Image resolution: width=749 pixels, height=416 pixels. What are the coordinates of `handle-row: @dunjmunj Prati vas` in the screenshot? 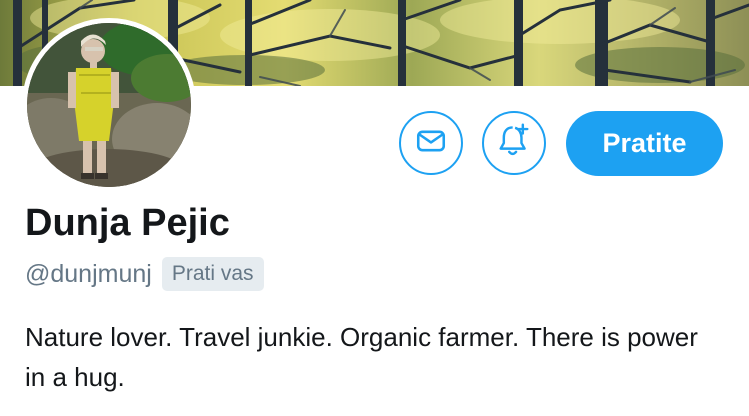 It's located at (144, 274).